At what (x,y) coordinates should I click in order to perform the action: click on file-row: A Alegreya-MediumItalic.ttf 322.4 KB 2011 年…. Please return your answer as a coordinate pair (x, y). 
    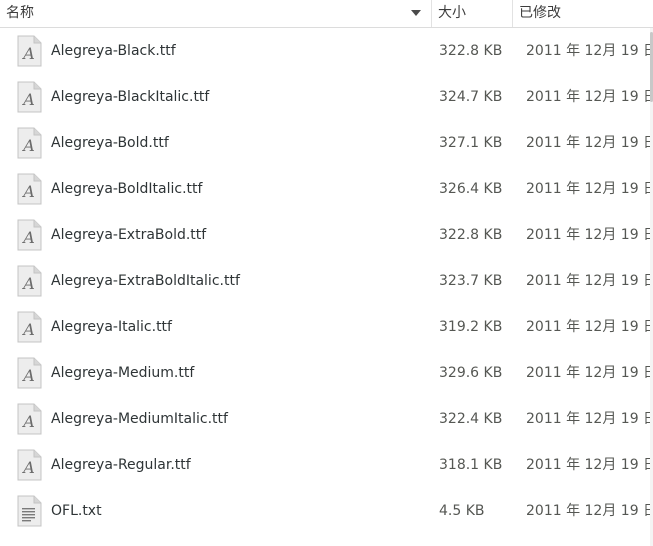
    Looking at the image, I should click on (326, 419).